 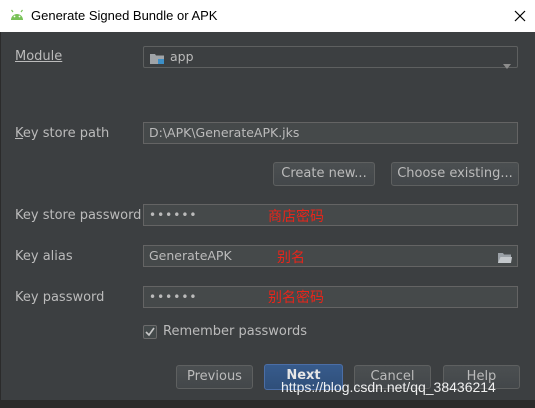 I want to click on keystore-password-label: Key store password, so click(x=78, y=215).